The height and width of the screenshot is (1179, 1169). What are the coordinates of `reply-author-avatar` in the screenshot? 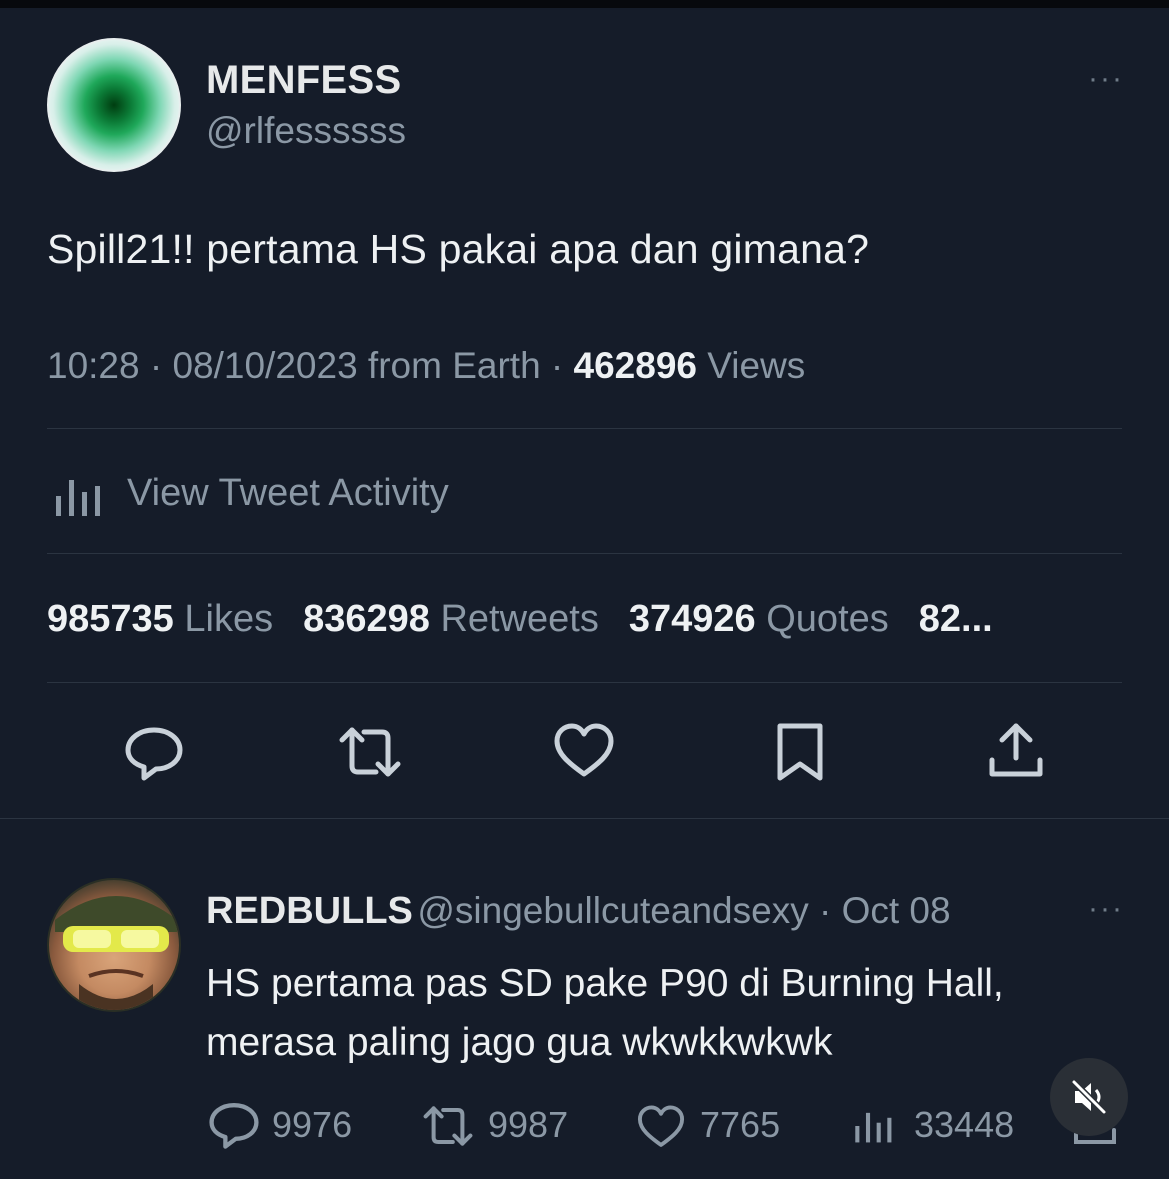 It's located at (114, 945).